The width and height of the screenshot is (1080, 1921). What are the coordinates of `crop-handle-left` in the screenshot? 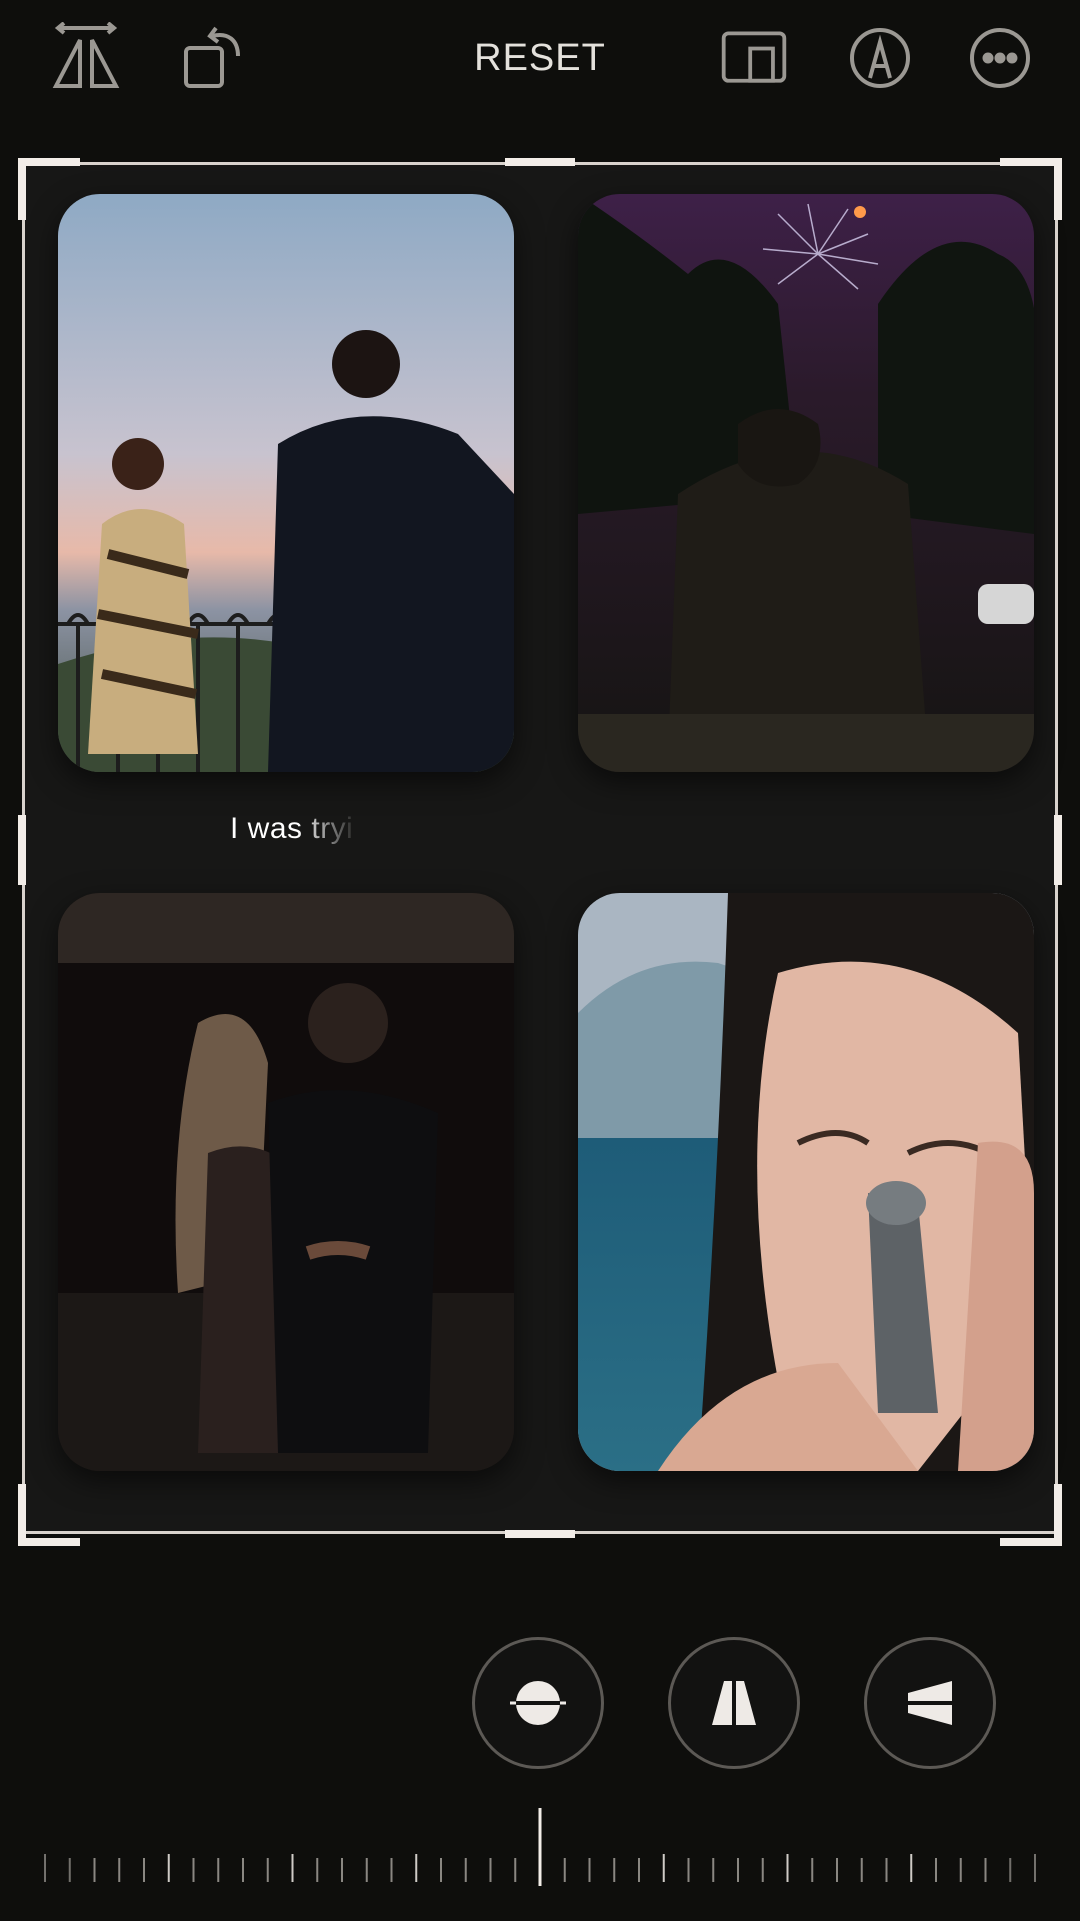 It's located at (22, 850).